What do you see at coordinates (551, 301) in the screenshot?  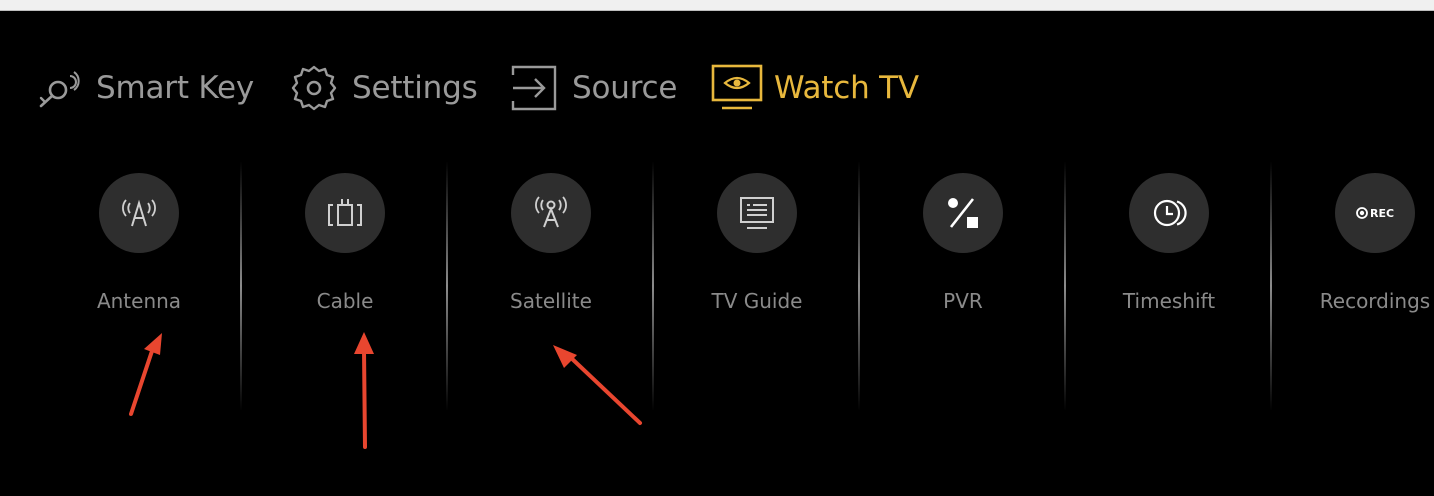 I see `menu-label: Satellite` at bounding box center [551, 301].